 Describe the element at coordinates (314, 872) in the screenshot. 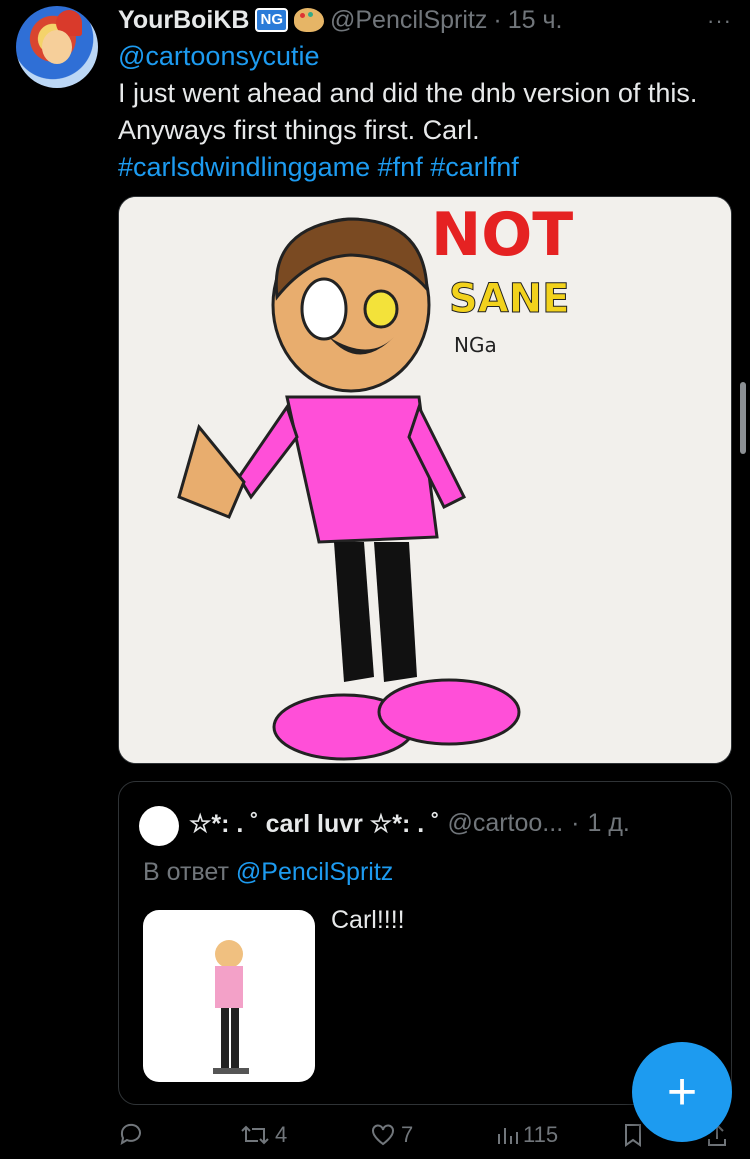

I see `reply-handle: @PencilSpritz` at that location.